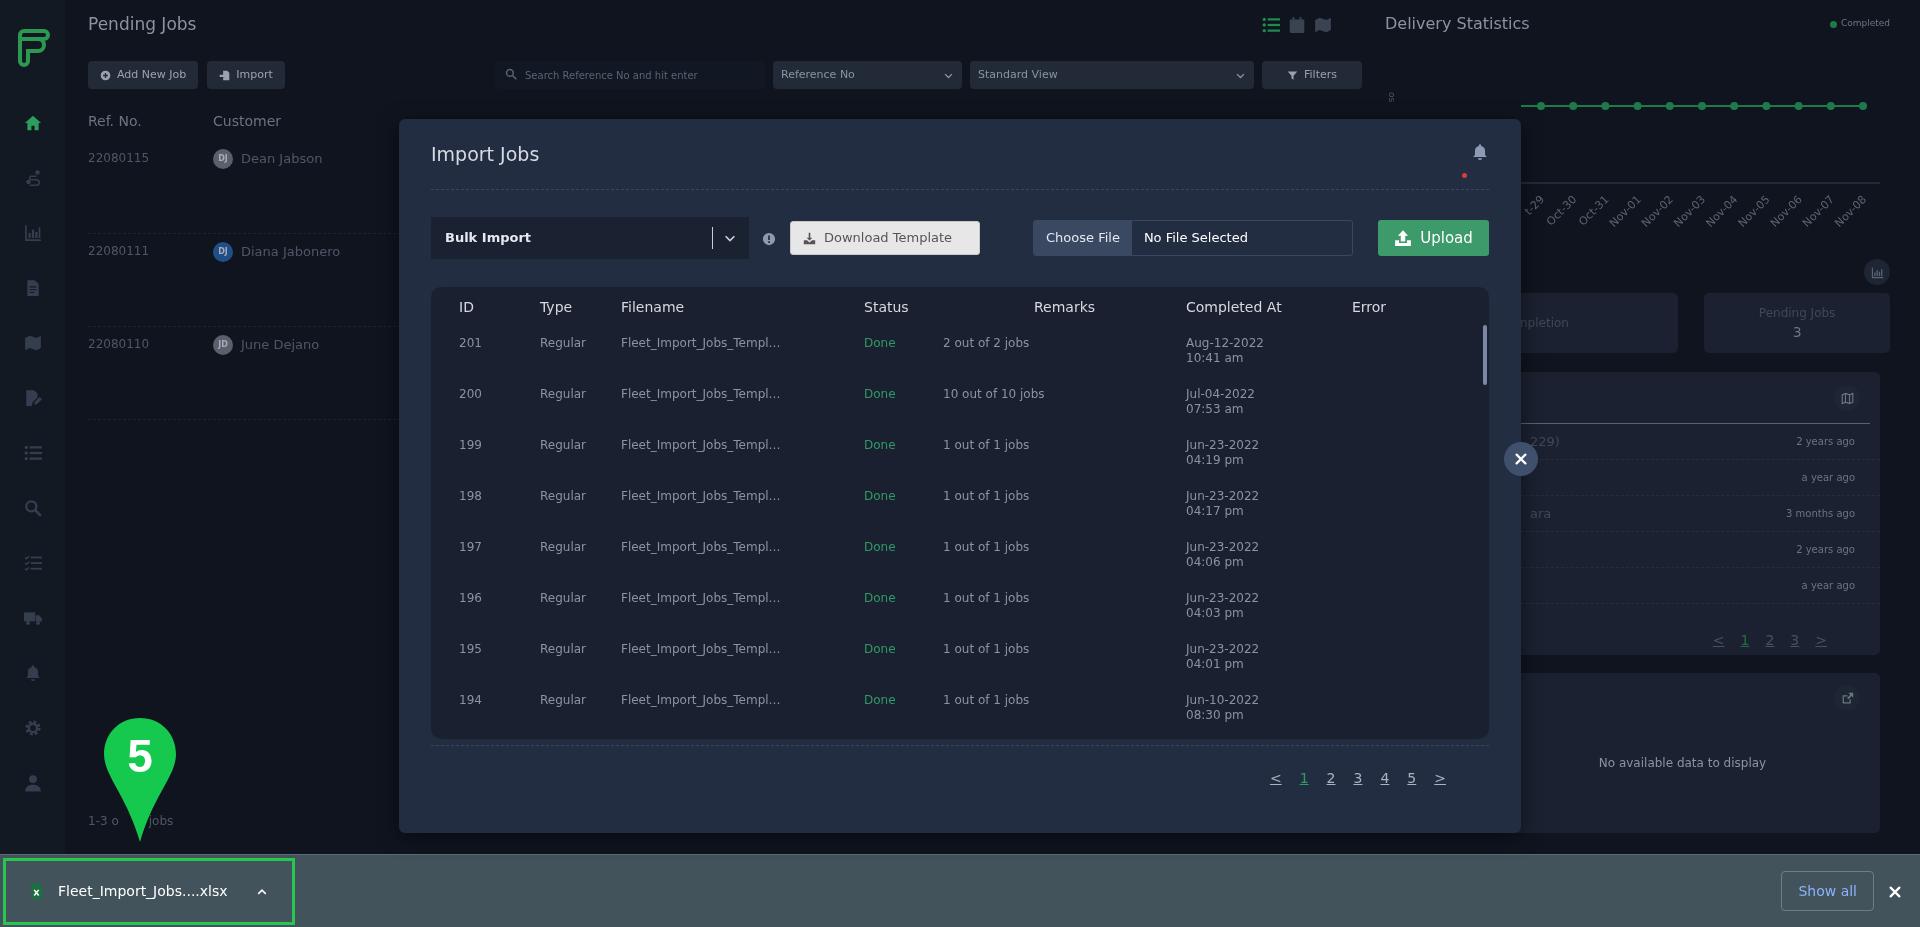  Describe the element at coordinates (590, 238) in the screenshot. I see `import-type-select: Bulk Import` at that location.